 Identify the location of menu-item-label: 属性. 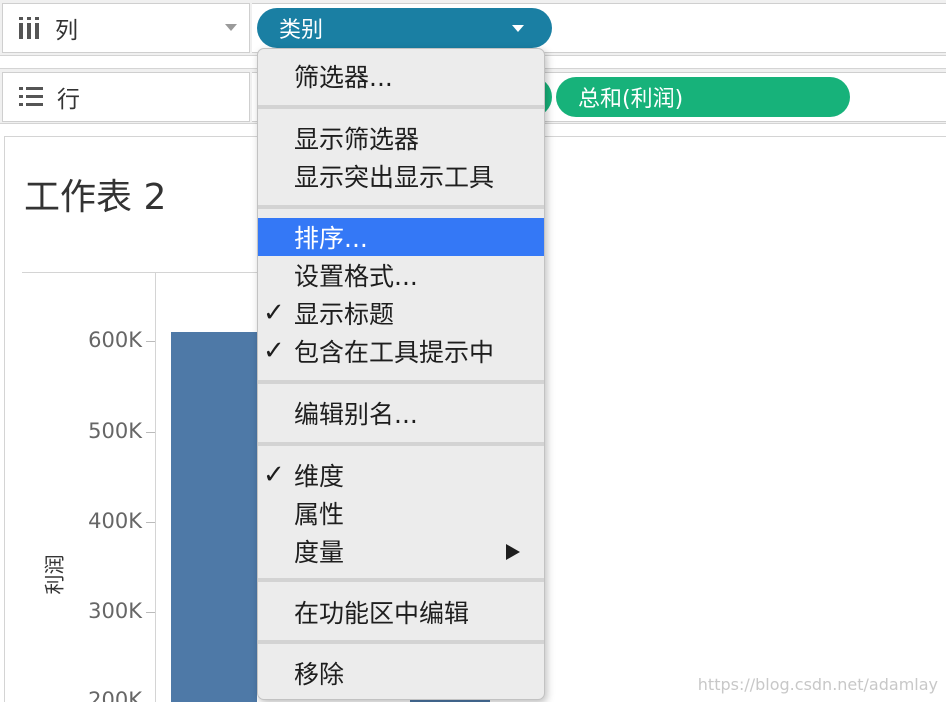
(319, 514).